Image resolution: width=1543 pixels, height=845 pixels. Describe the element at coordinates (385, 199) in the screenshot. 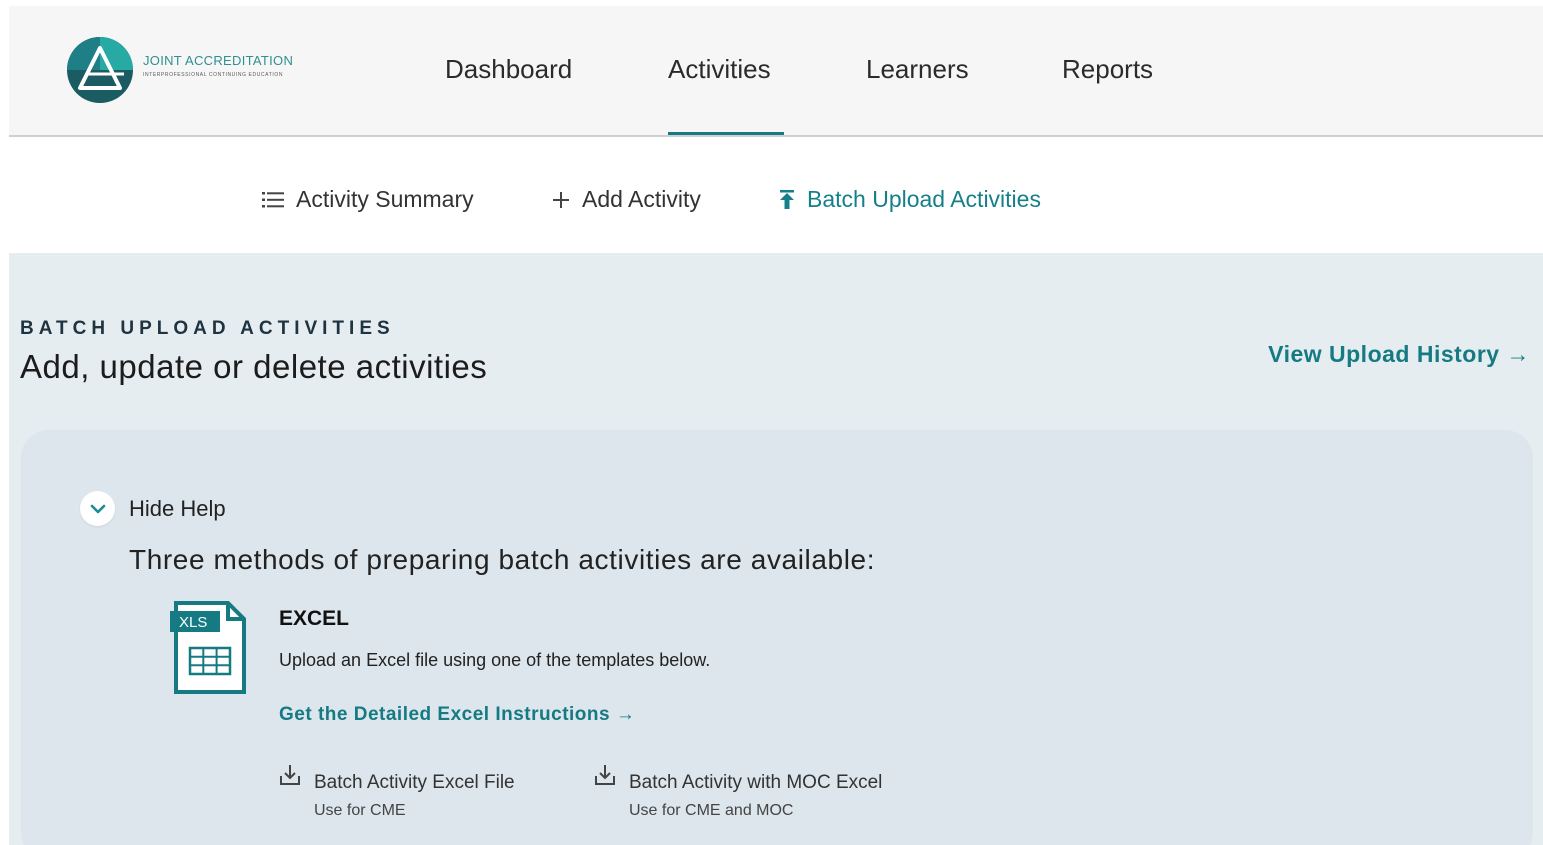

I see `subnav-activity-summary-label: Activity Summary` at that location.